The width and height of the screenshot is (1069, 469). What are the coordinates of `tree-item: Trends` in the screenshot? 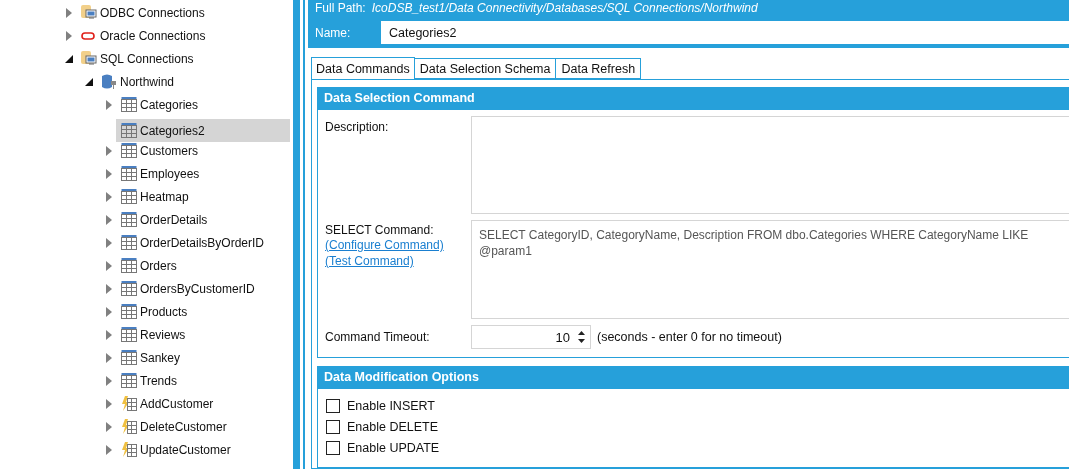 It's located at (150, 380).